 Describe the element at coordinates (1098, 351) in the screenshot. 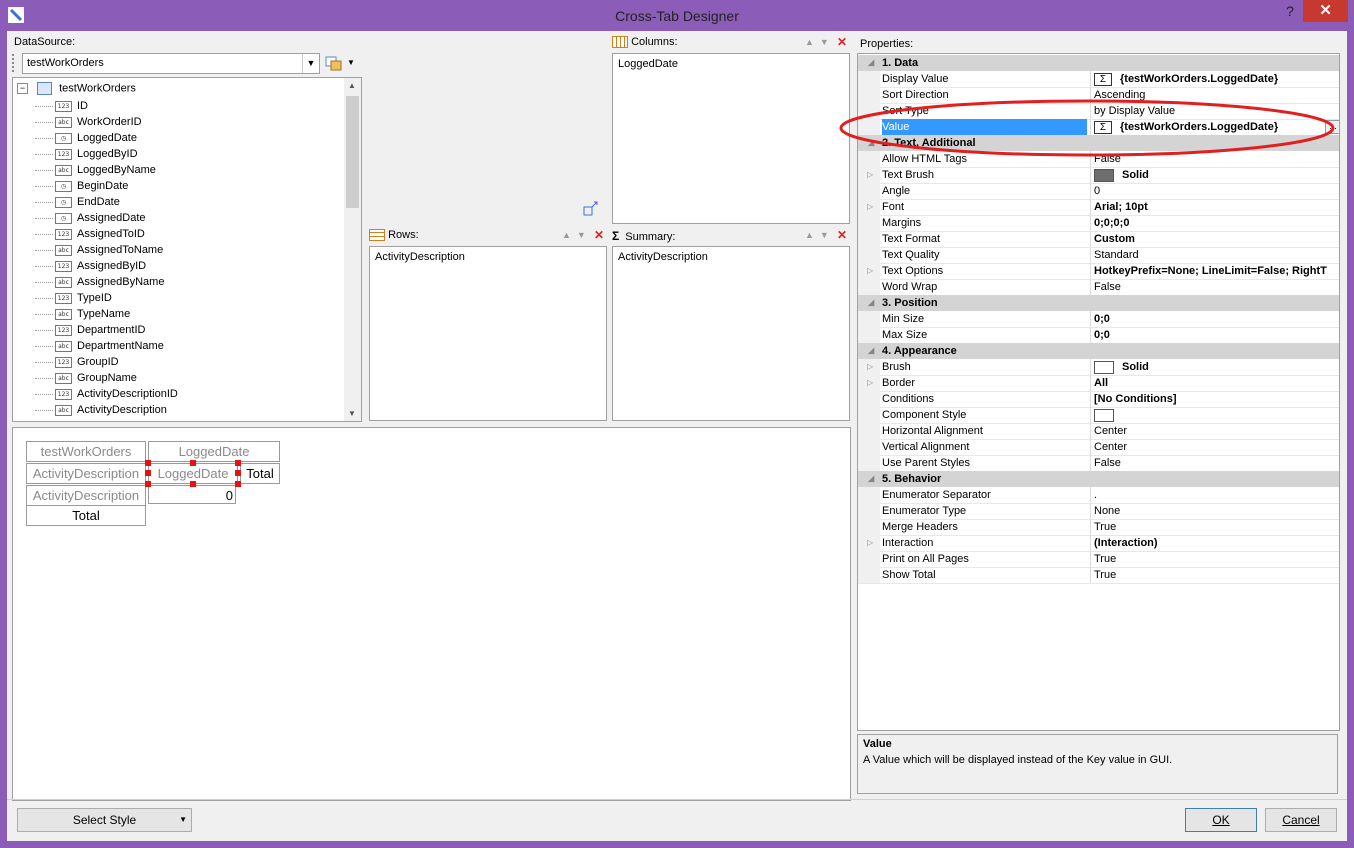

I see `property-category: ◢ 4. Appearance` at that location.